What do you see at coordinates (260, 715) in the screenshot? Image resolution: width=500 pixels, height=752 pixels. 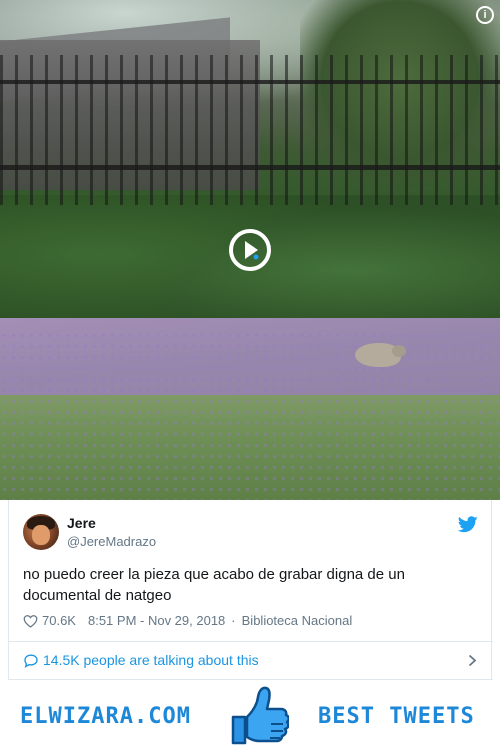 I see `thumbs-up-icon` at bounding box center [260, 715].